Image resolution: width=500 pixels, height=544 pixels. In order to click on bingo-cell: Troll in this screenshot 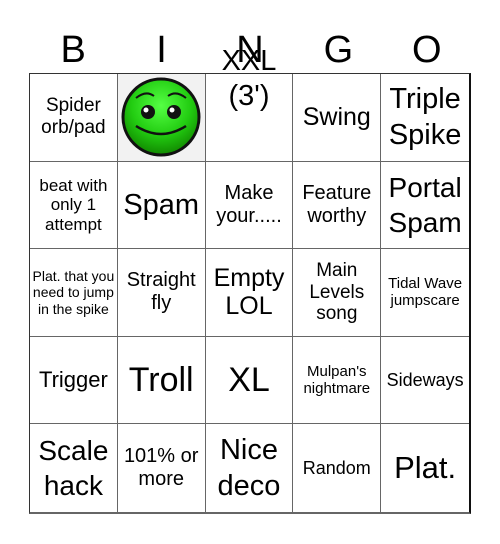, I will do `click(161, 380)`.